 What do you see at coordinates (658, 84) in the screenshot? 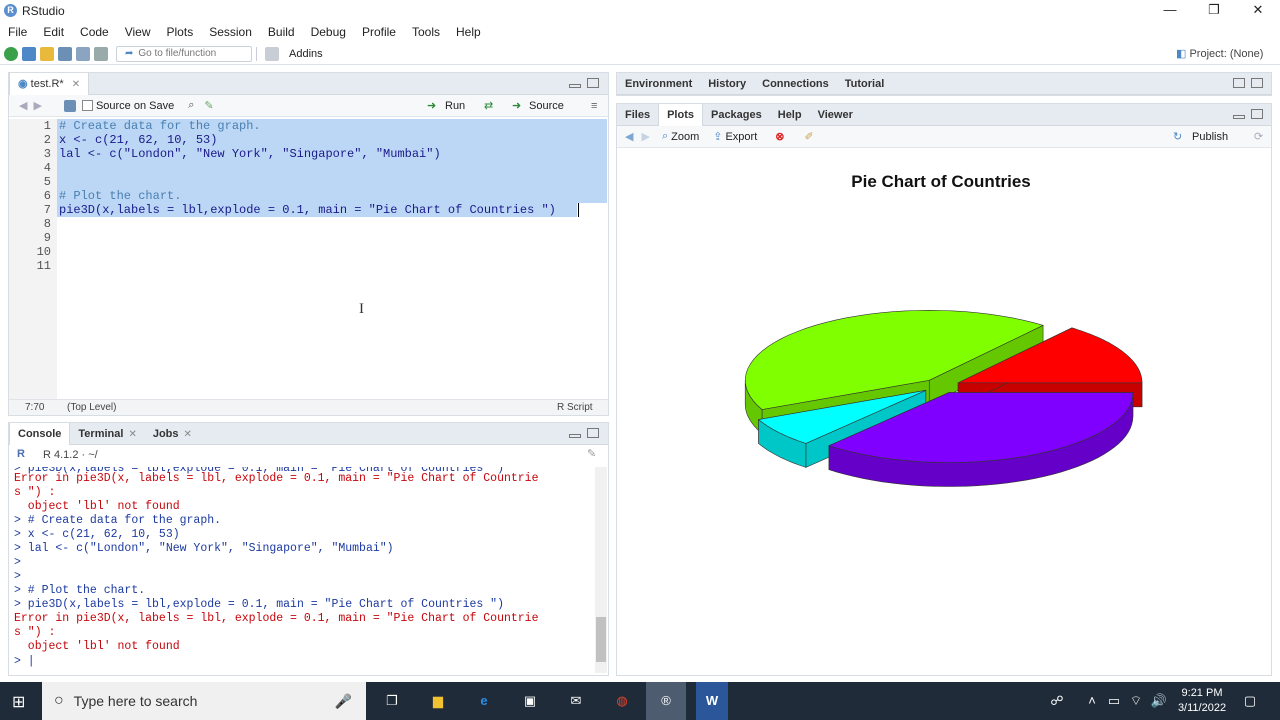
I see `tab-environment: Environment` at bounding box center [658, 84].